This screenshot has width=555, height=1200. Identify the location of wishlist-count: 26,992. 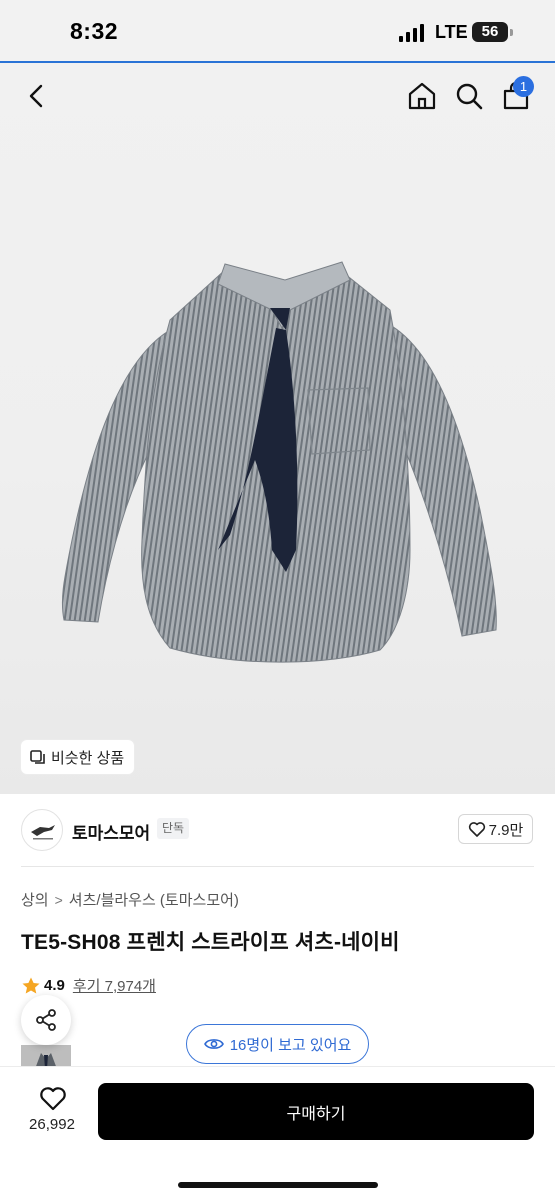
(52, 1124).